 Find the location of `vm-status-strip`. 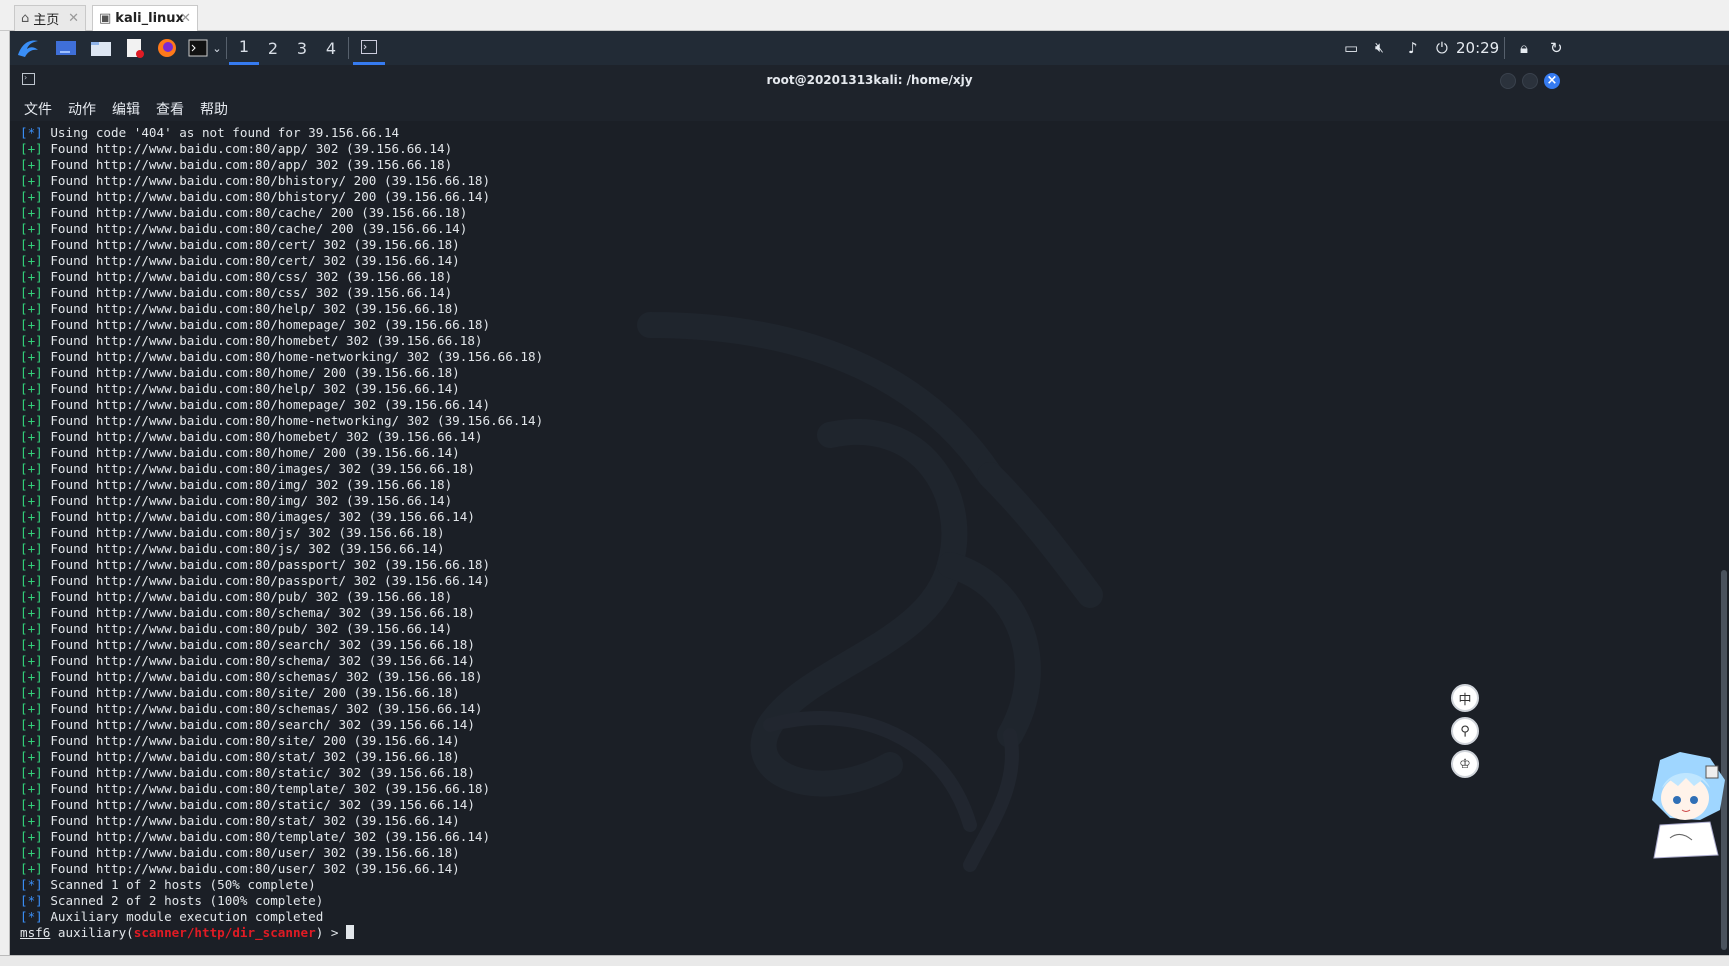

vm-status-strip is located at coordinates (864, 960).